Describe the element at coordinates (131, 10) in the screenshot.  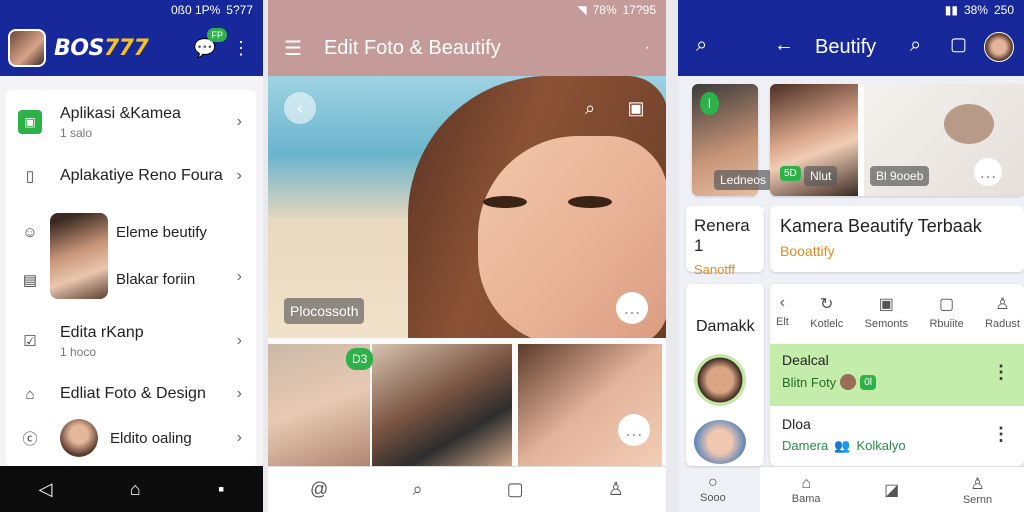
I see `status-bar: 0ß0 1P% 5?77` at that location.